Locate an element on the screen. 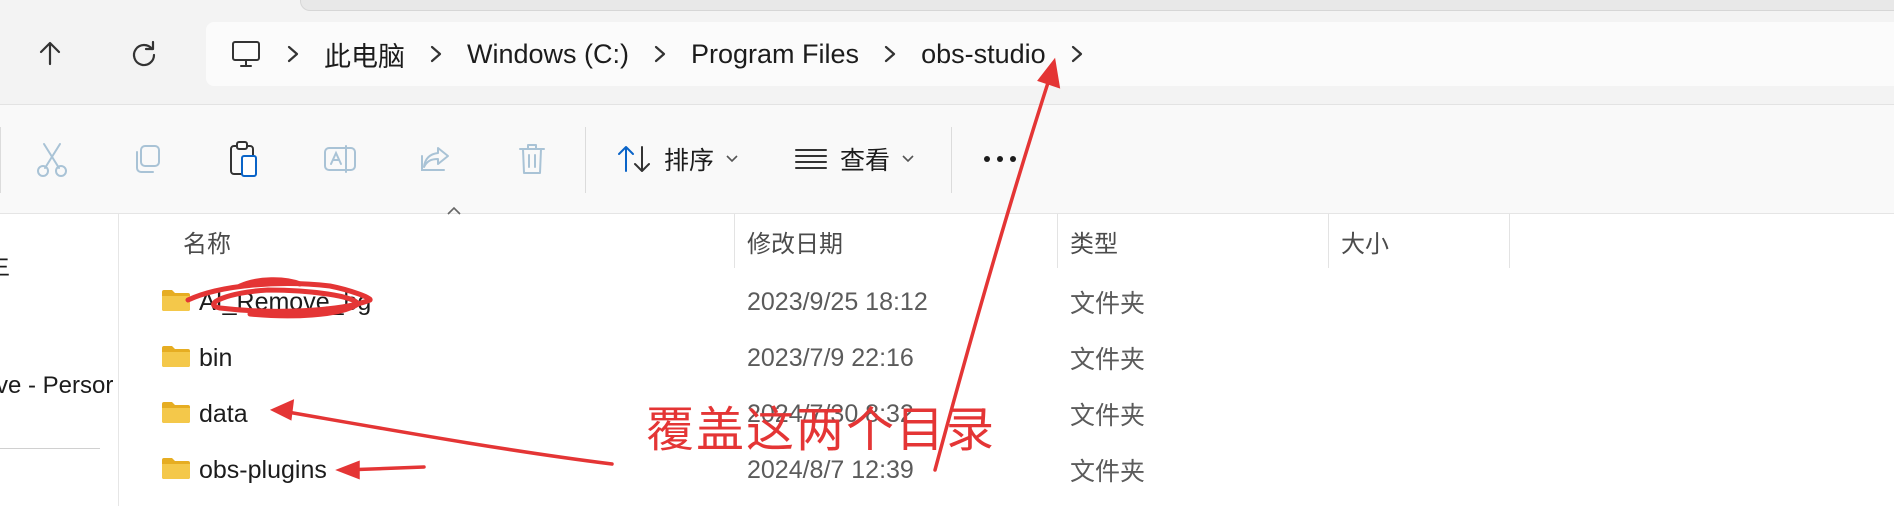  computer-icon is located at coordinates (246, 54).